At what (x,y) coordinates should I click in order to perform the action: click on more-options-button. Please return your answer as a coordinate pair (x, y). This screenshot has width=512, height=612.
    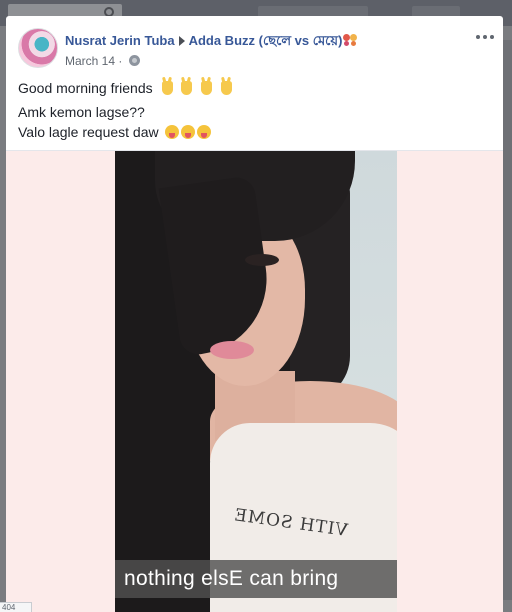
    Looking at the image, I should click on (485, 37).